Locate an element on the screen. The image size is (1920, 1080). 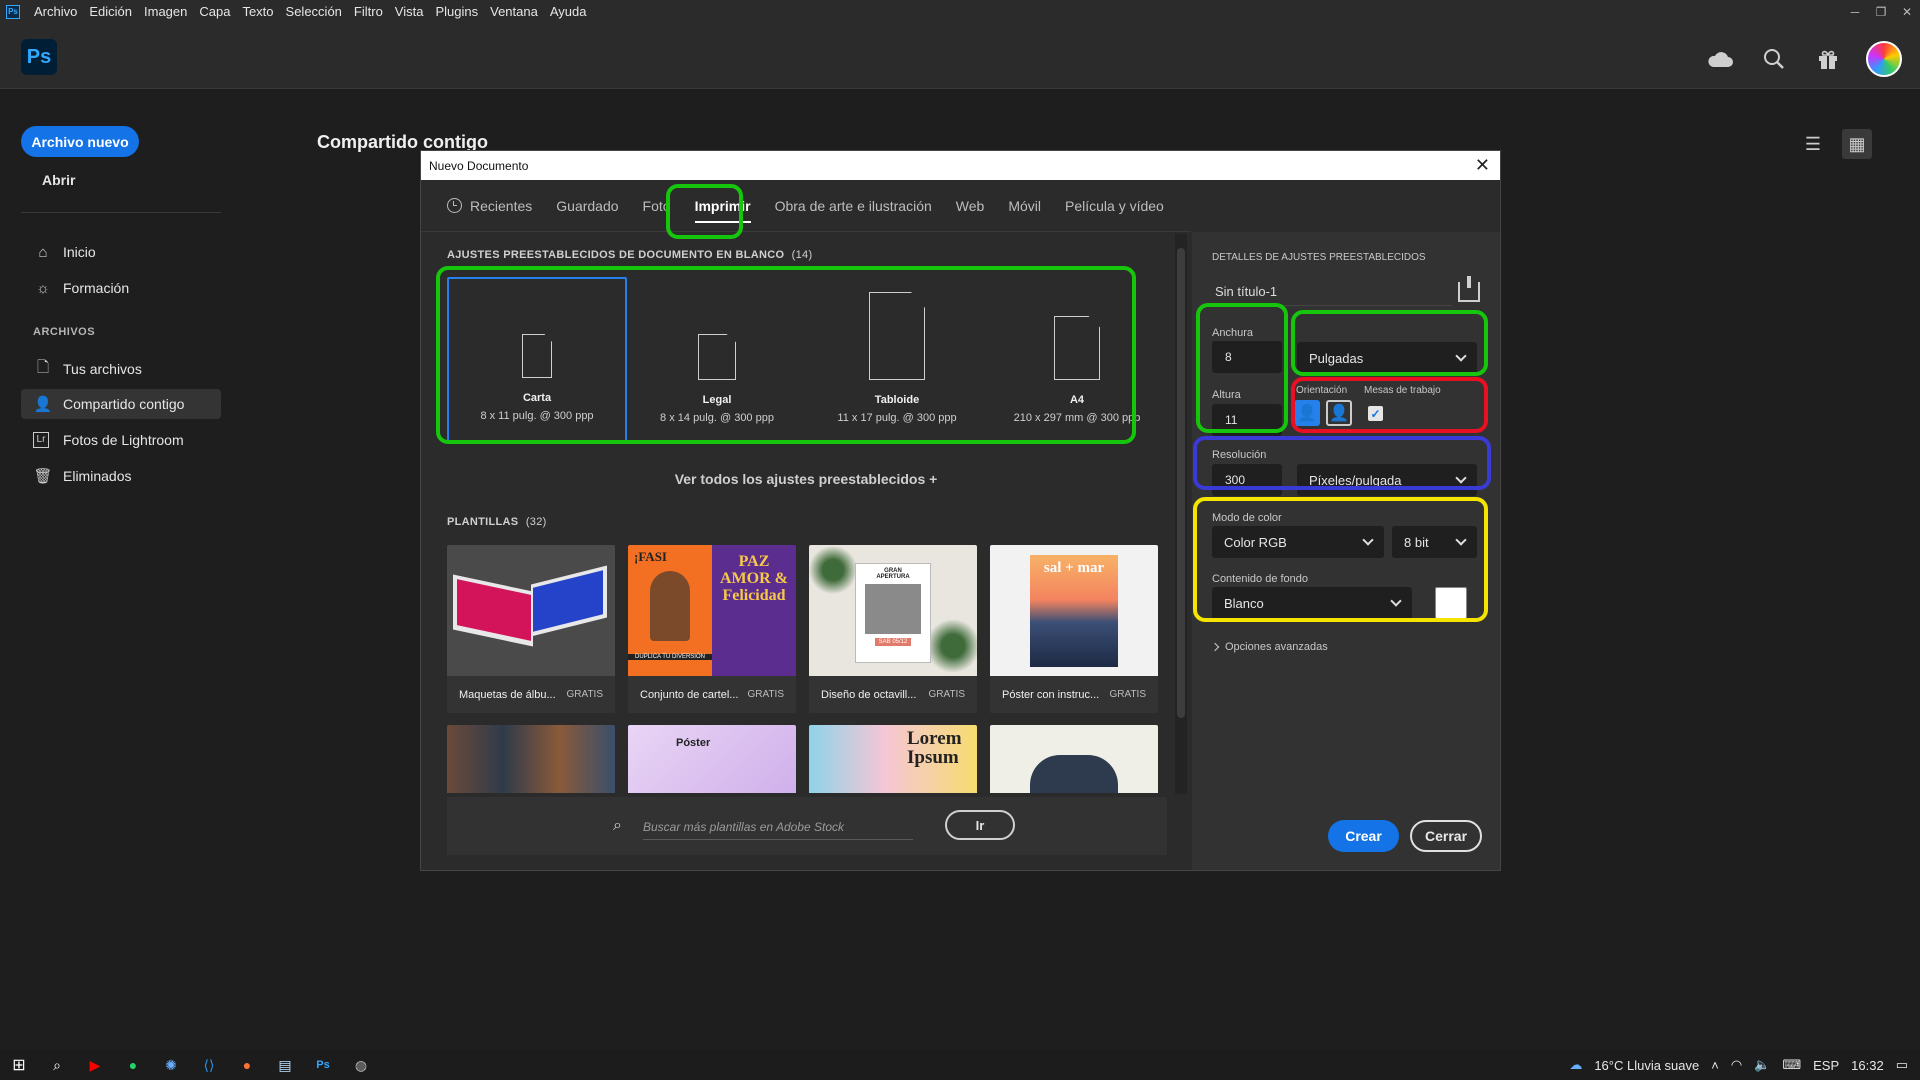
clock-time: 16:32 is located at coordinates (1867, 1065).